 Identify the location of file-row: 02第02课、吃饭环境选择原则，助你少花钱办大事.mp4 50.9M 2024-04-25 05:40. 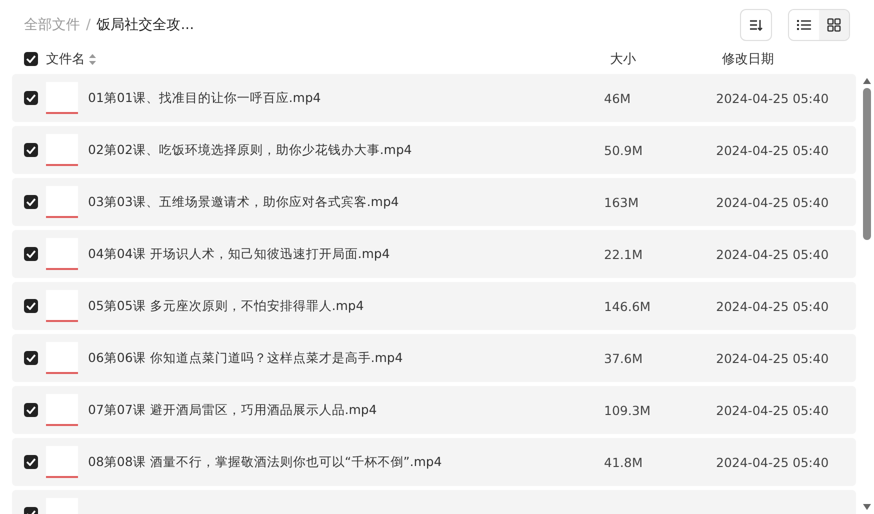
(434, 150).